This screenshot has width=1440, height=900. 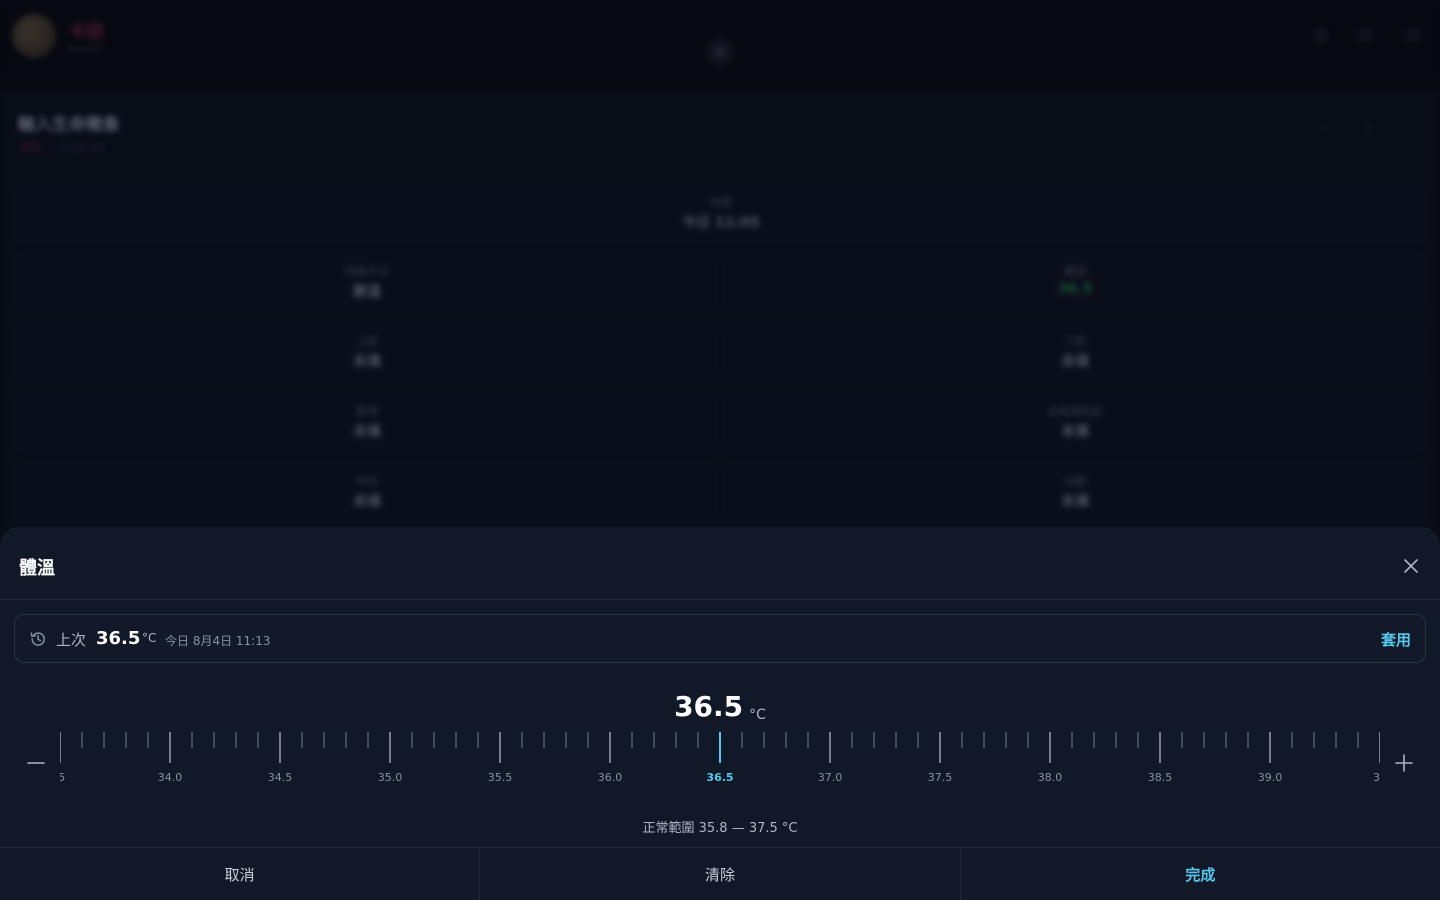 I want to click on apply-button: 套用, so click(x=1396, y=639).